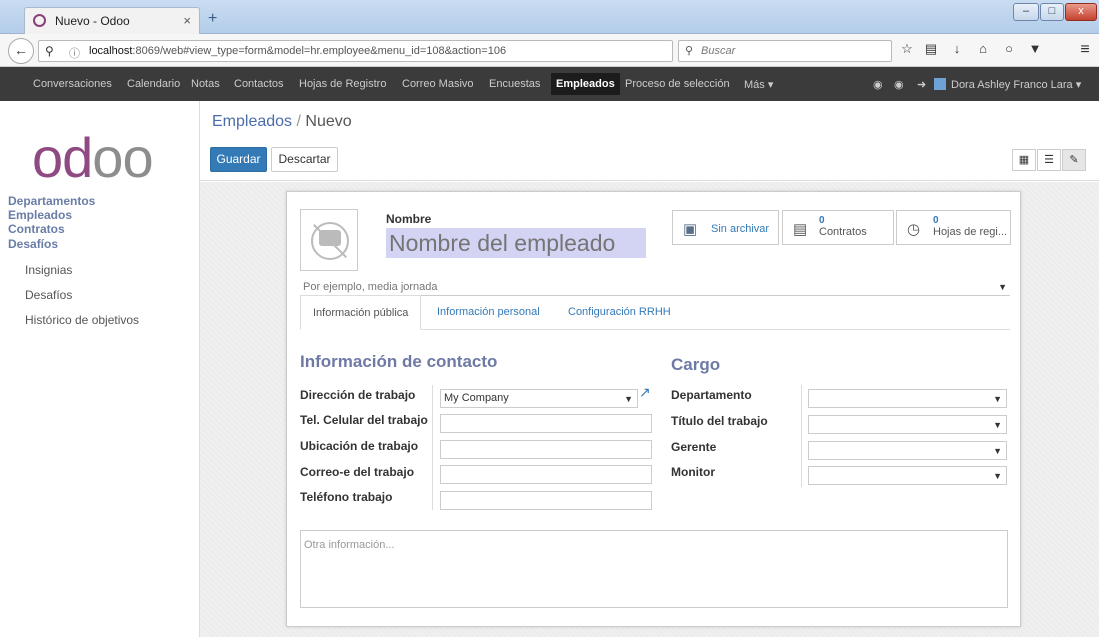 The width and height of the screenshot is (1099, 637). I want to click on menu-contactos: Contactos, so click(259, 84).